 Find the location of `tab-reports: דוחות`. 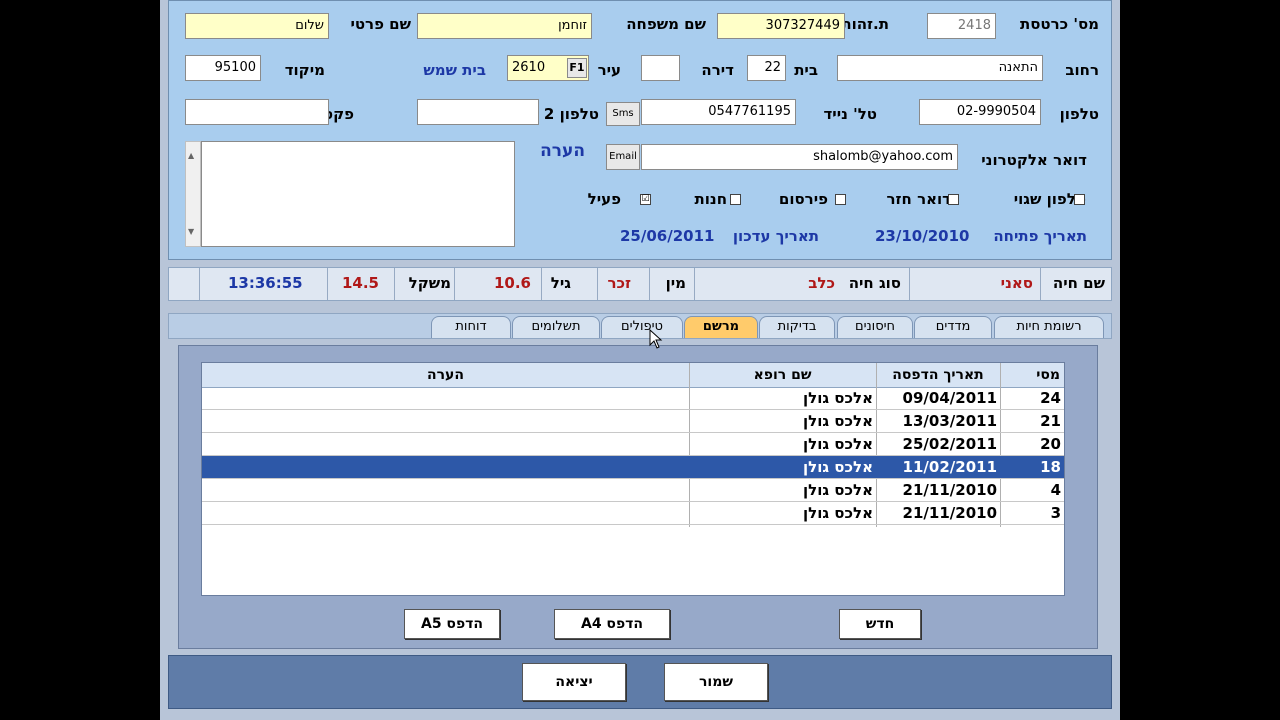

tab-reports: דוחות is located at coordinates (471, 327).